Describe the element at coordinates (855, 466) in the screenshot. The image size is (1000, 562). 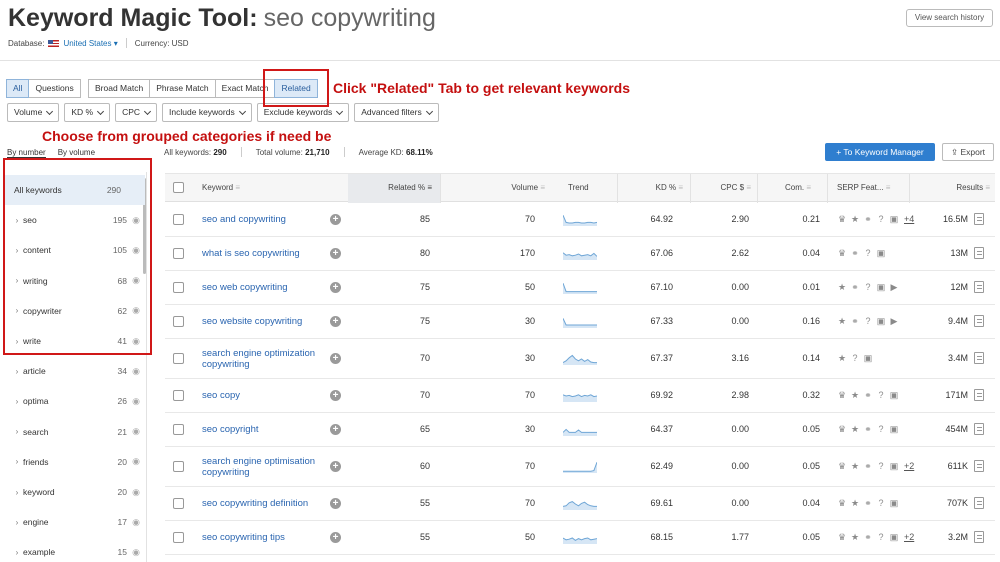
I see `star-icon: ★` at that location.